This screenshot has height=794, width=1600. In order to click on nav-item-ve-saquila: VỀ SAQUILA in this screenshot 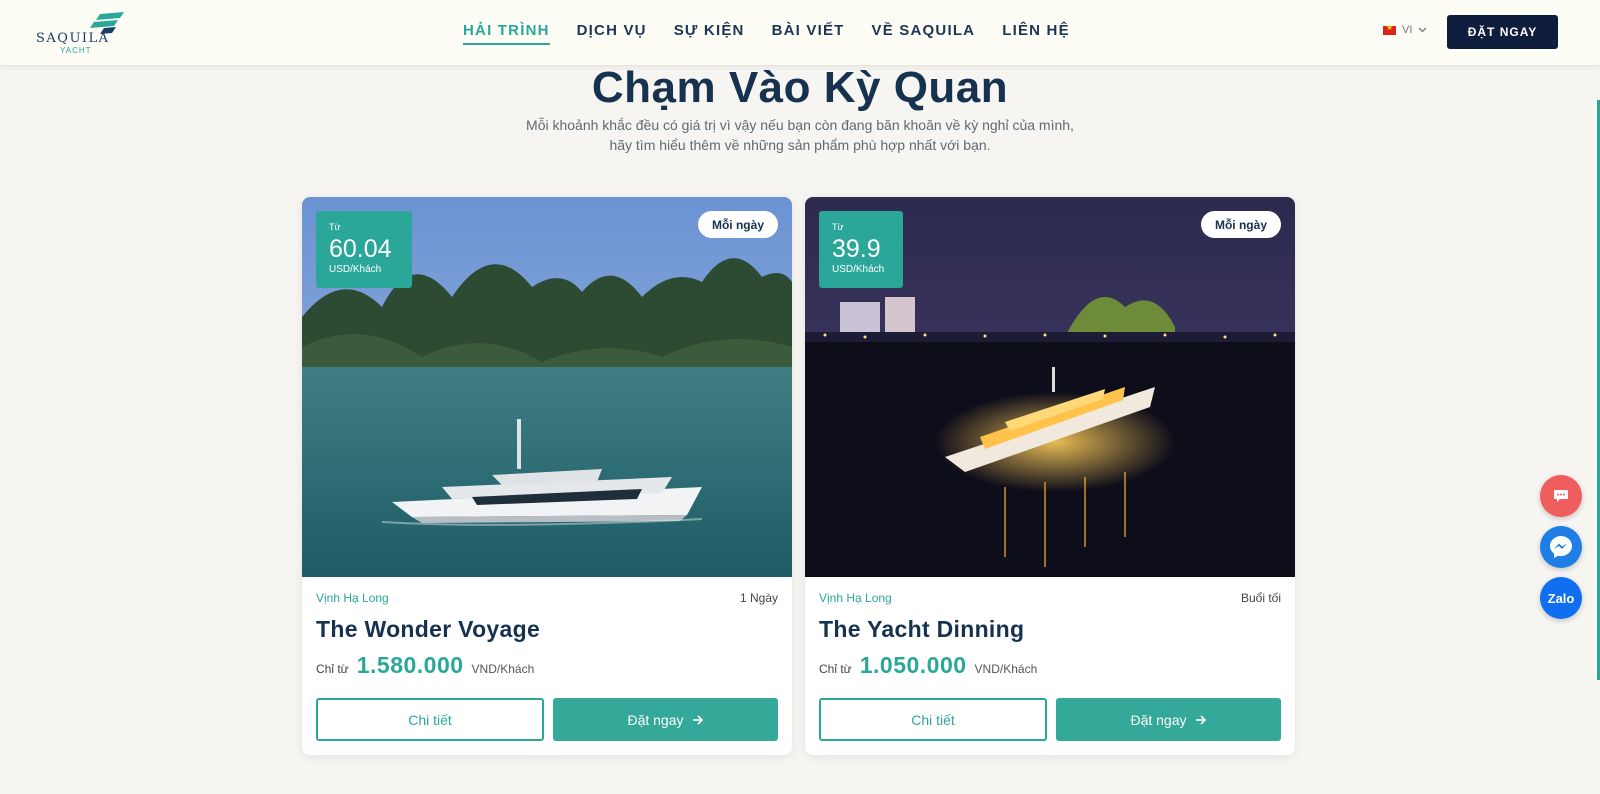, I will do `click(924, 33)`.